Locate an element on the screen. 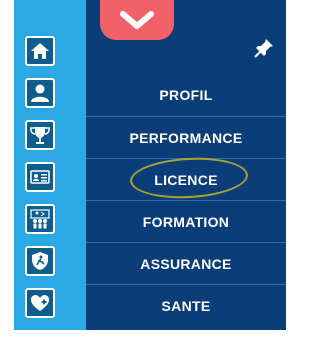 This screenshot has width=320, height=340. user-icon is located at coordinates (40, 93).